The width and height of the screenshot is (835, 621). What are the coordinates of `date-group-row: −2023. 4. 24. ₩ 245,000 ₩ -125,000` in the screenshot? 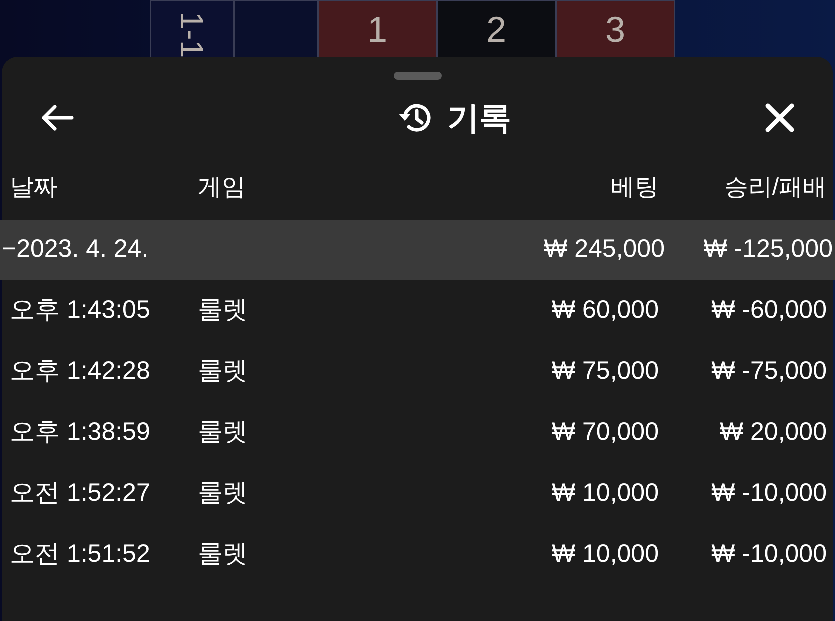 It's located at (417, 250).